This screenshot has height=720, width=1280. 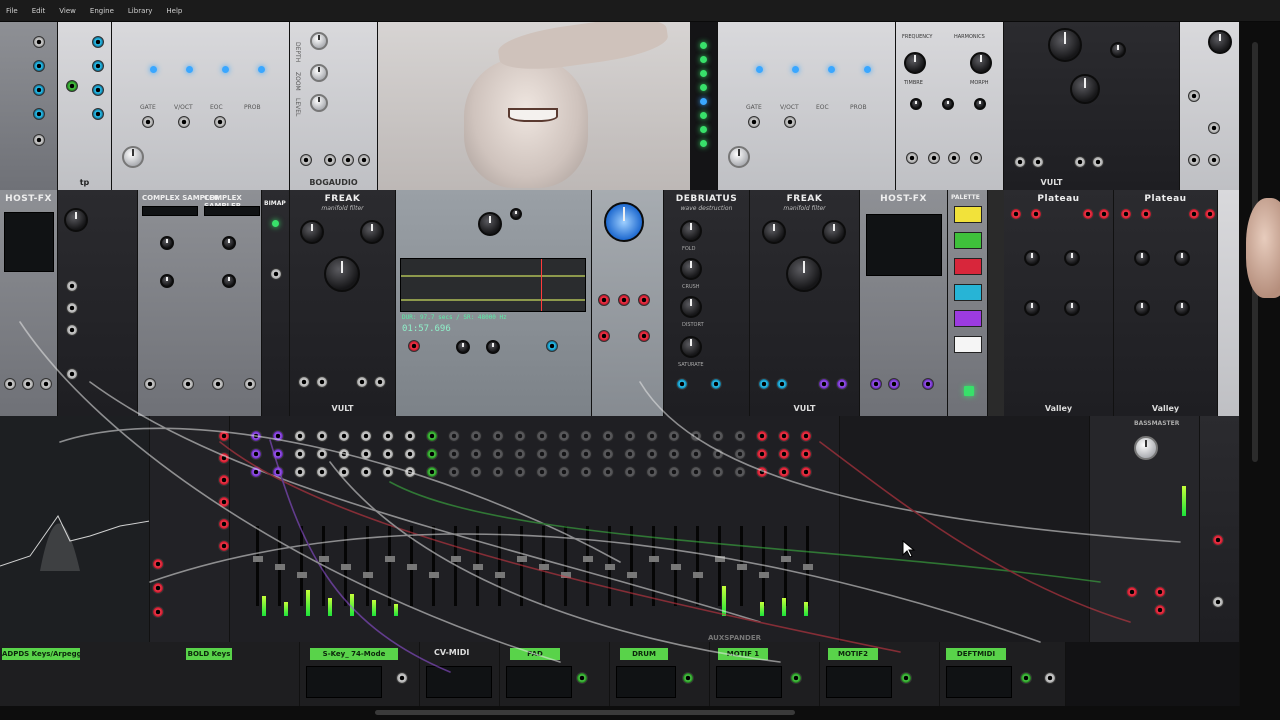 I want to click on midi-device-display, so click(x=859, y=682).